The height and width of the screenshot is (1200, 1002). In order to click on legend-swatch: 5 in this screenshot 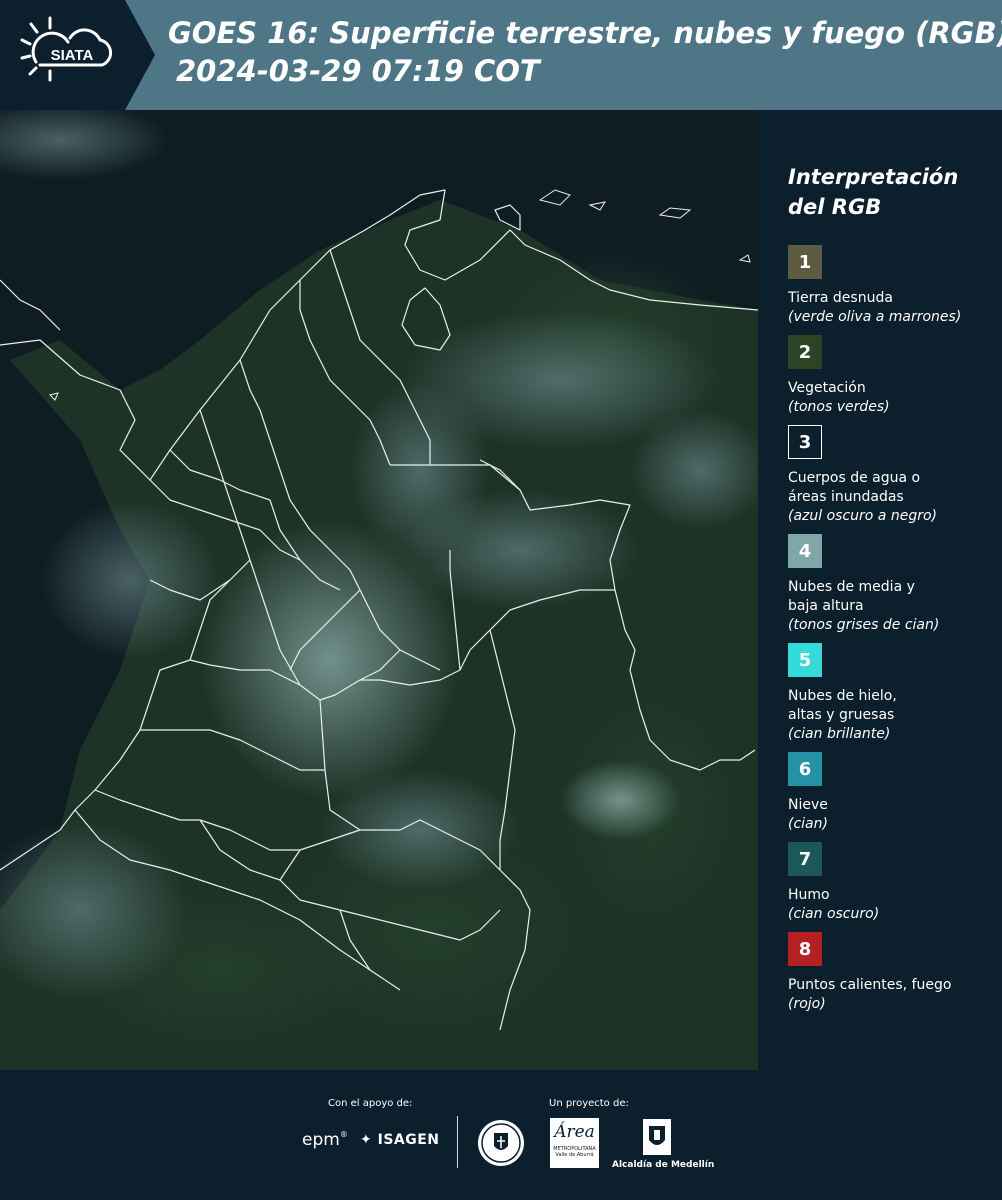, I will do `click(805, 660)`.